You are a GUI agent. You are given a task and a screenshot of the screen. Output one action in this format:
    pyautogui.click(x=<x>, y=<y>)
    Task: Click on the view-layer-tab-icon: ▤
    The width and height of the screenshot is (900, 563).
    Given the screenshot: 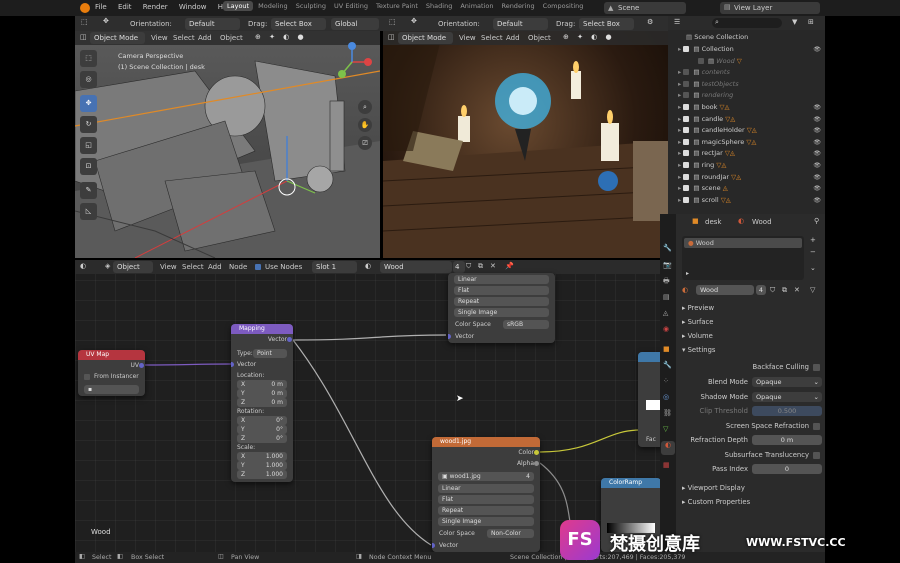 What is the action you would take?
    pyautogui.click(x=666, y=297)
    